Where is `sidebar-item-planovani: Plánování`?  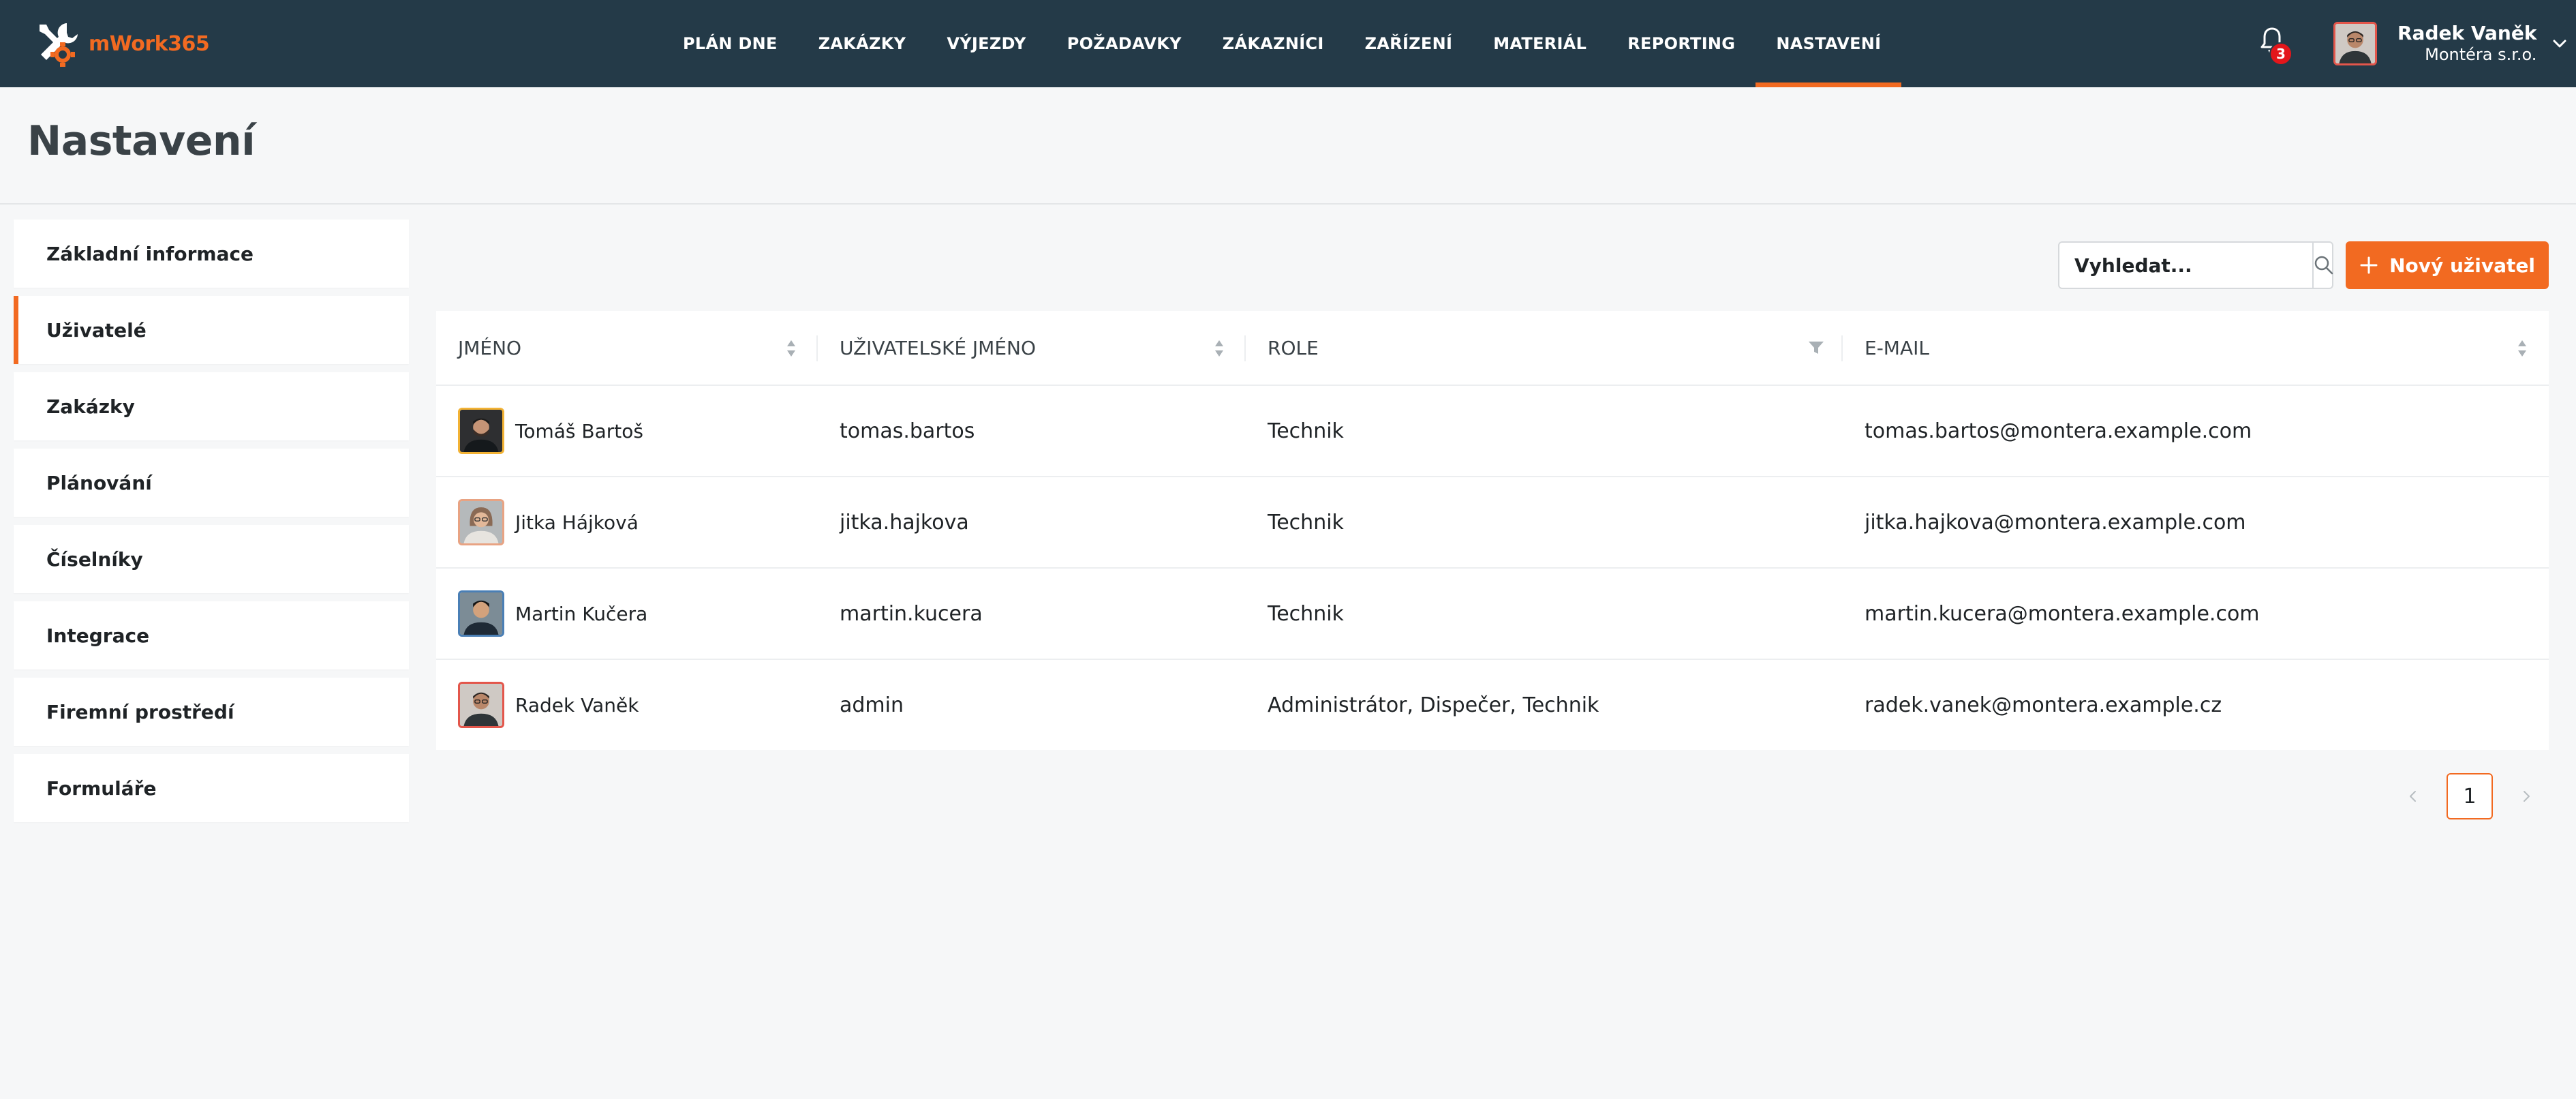
sidebar-item-planovani: Plánování is located at coordinates (212, 483).